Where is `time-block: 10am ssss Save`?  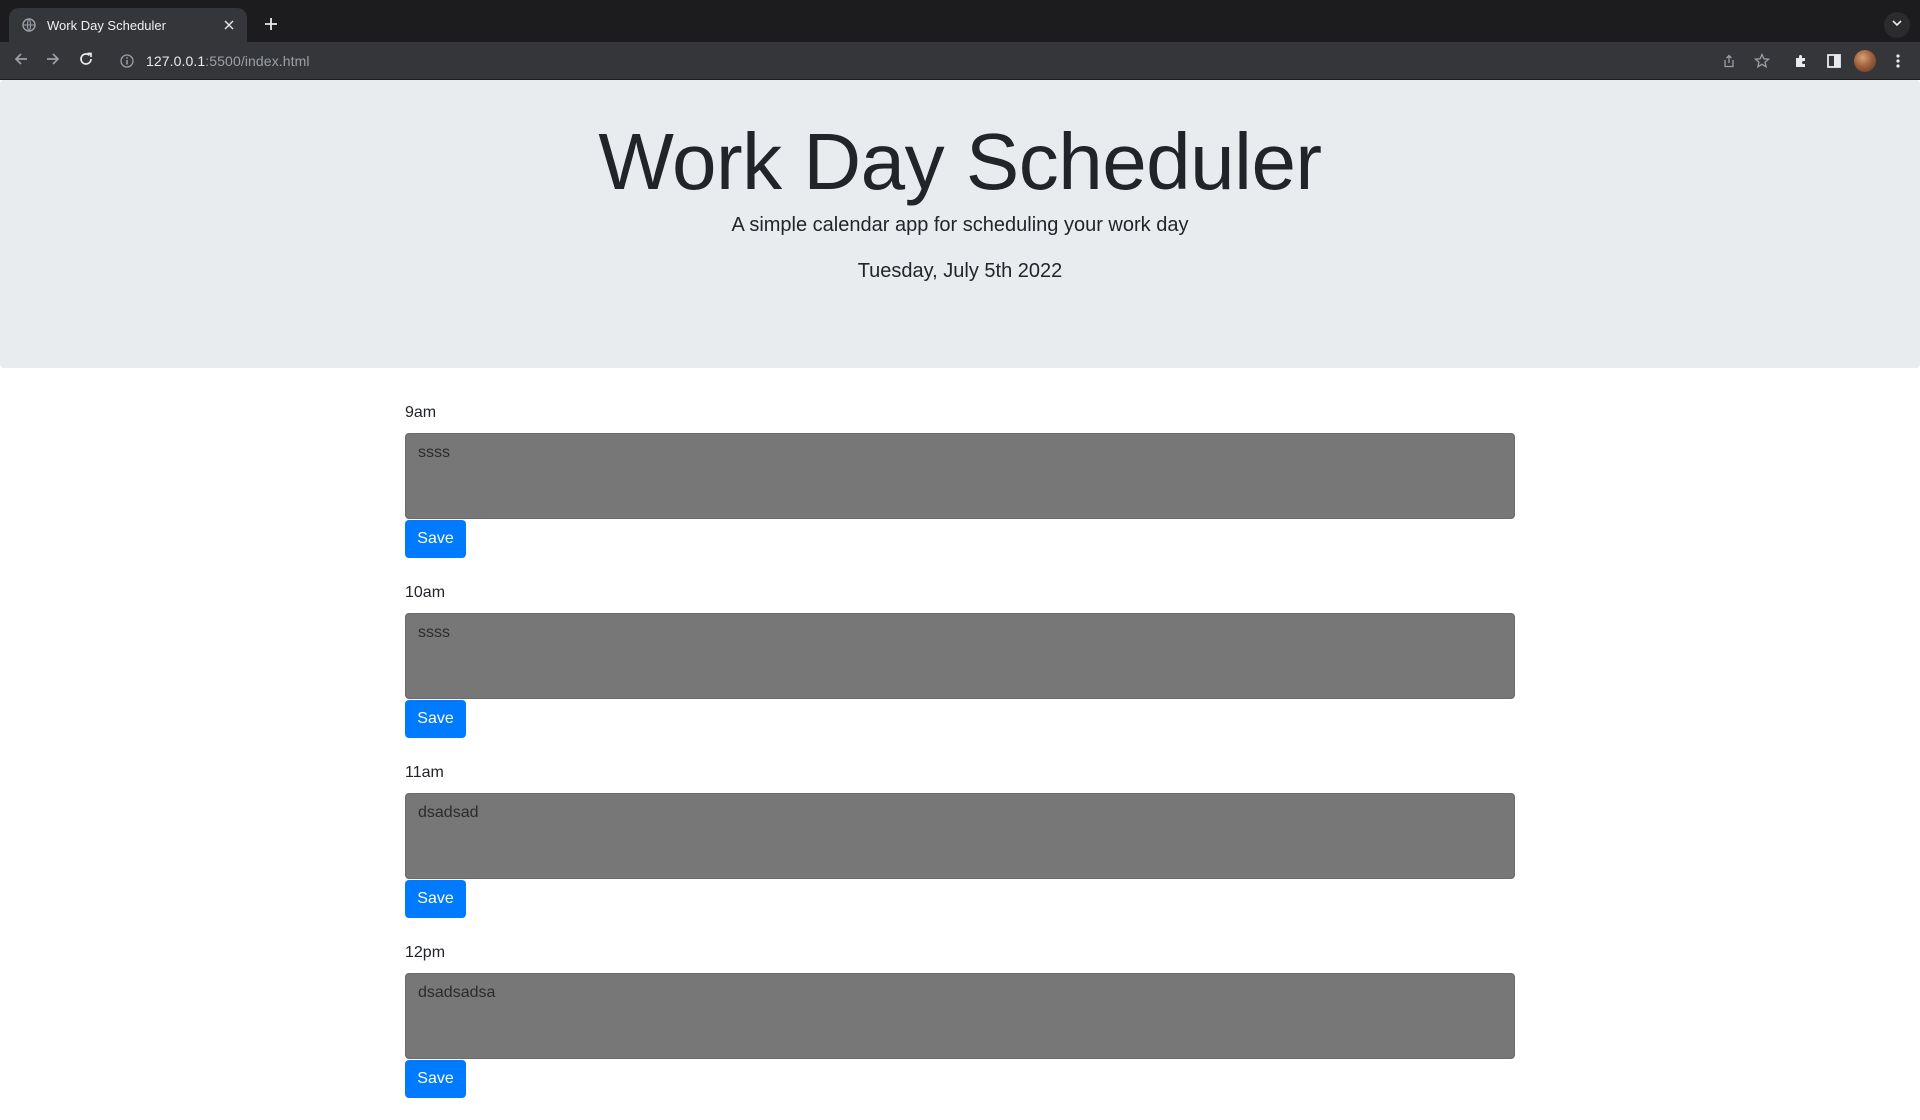 time-block: 10am ssss Save is located at coordinates (960, 670).